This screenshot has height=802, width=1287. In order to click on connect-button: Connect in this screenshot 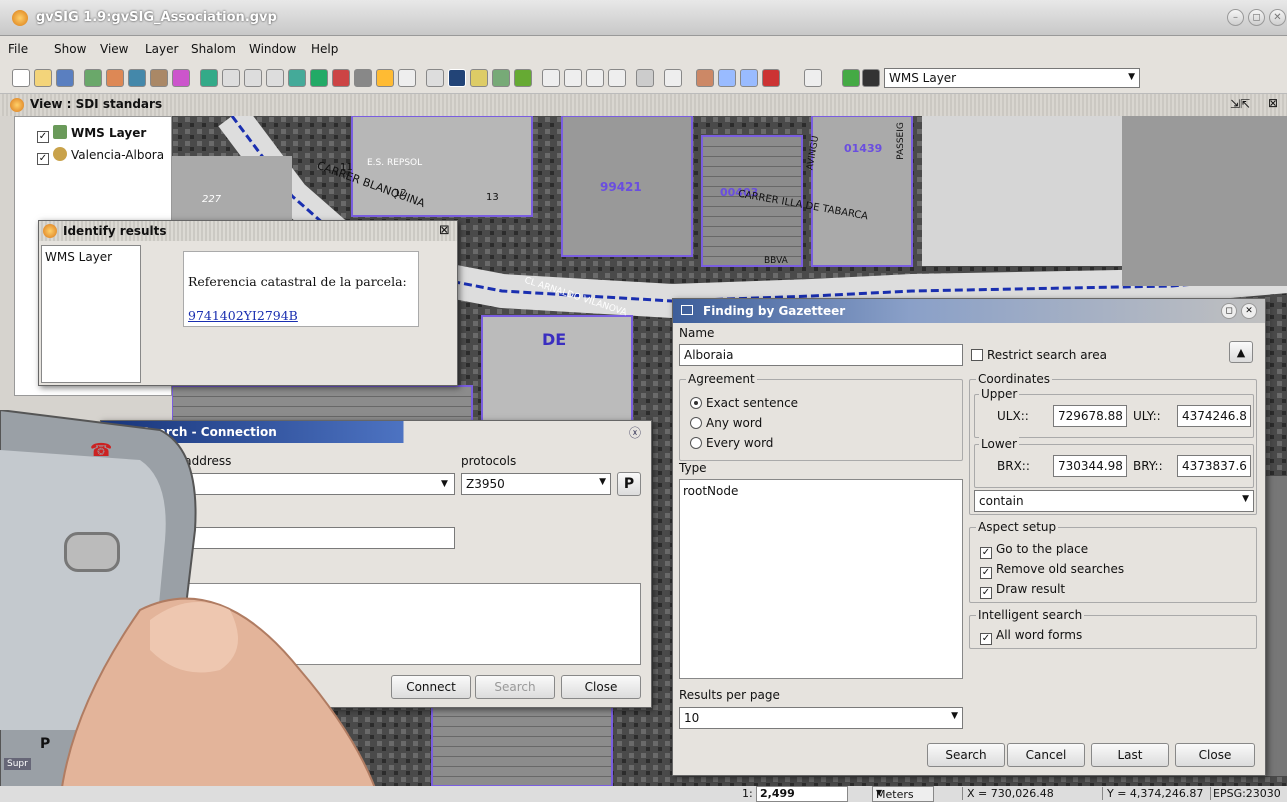, I will do `click(431, 687)`.